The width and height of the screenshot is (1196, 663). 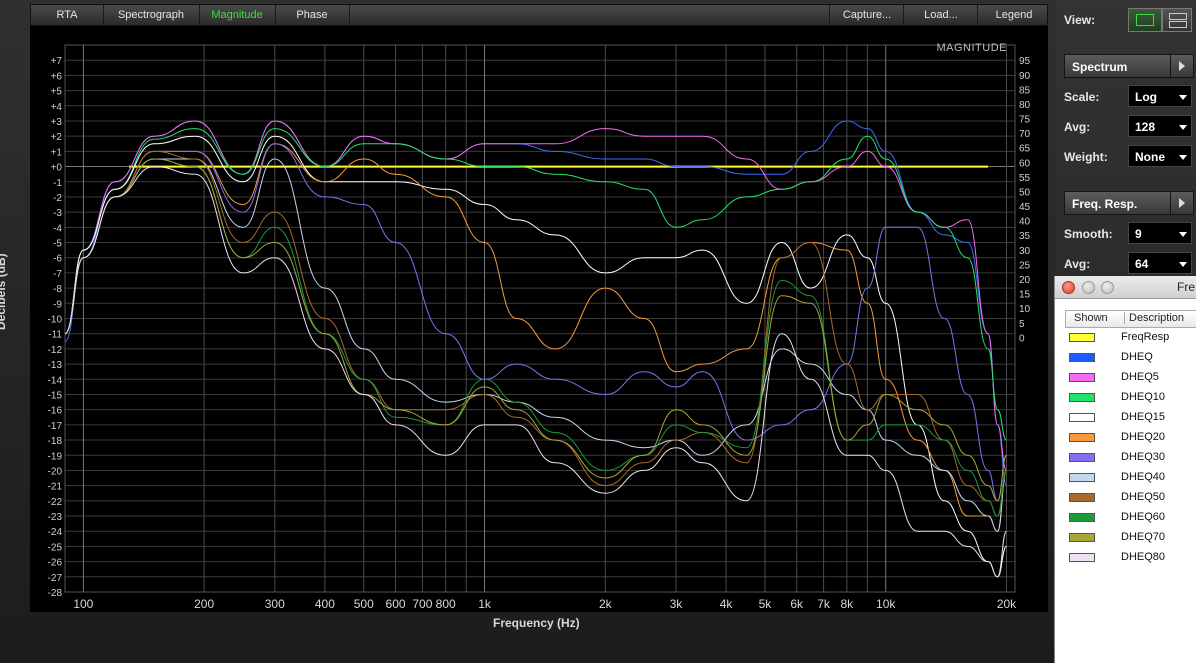 I want to click on y2-tick-label: 20, so click(x=1025, y=280).